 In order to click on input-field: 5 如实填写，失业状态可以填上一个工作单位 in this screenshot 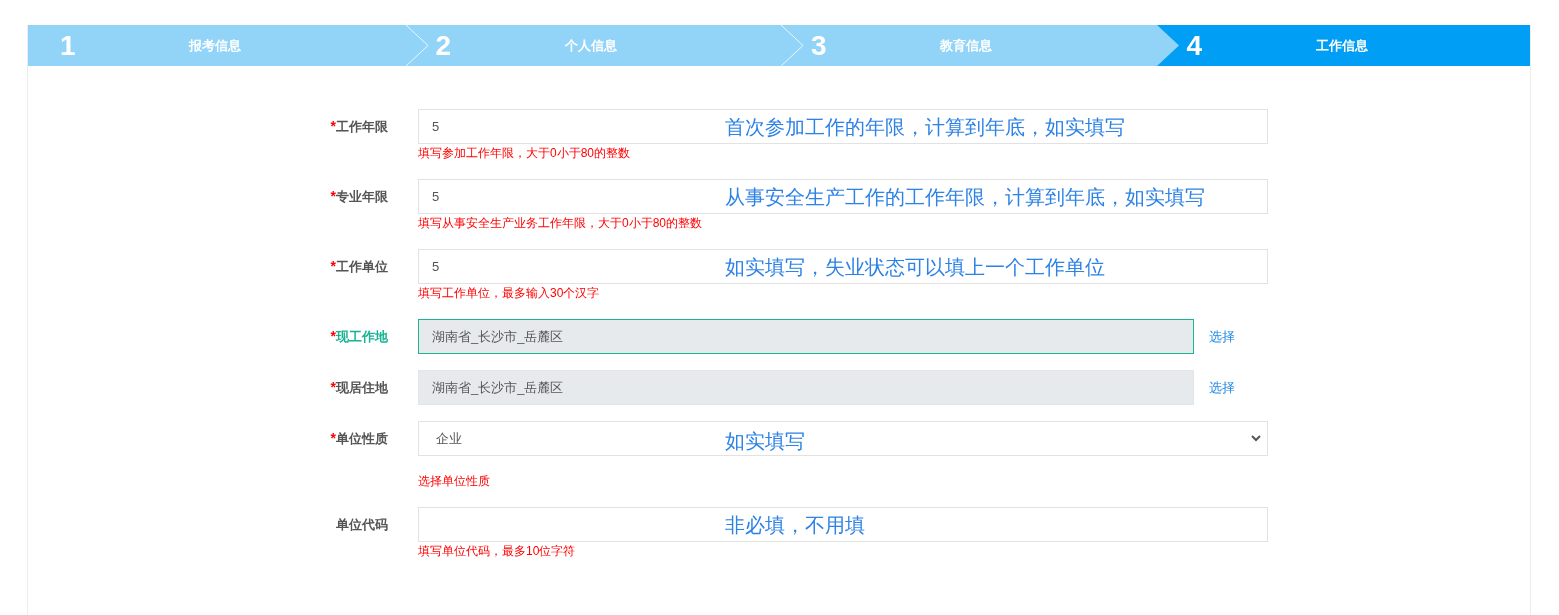, I will do `click(843, 266)`.